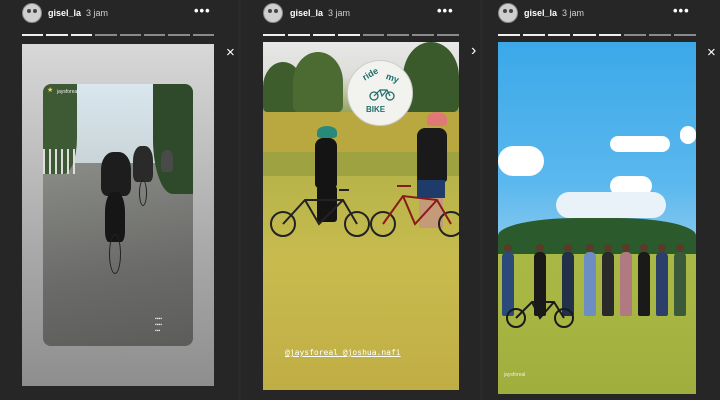  I want to click on bicycles-drawing, so click(364, 211).